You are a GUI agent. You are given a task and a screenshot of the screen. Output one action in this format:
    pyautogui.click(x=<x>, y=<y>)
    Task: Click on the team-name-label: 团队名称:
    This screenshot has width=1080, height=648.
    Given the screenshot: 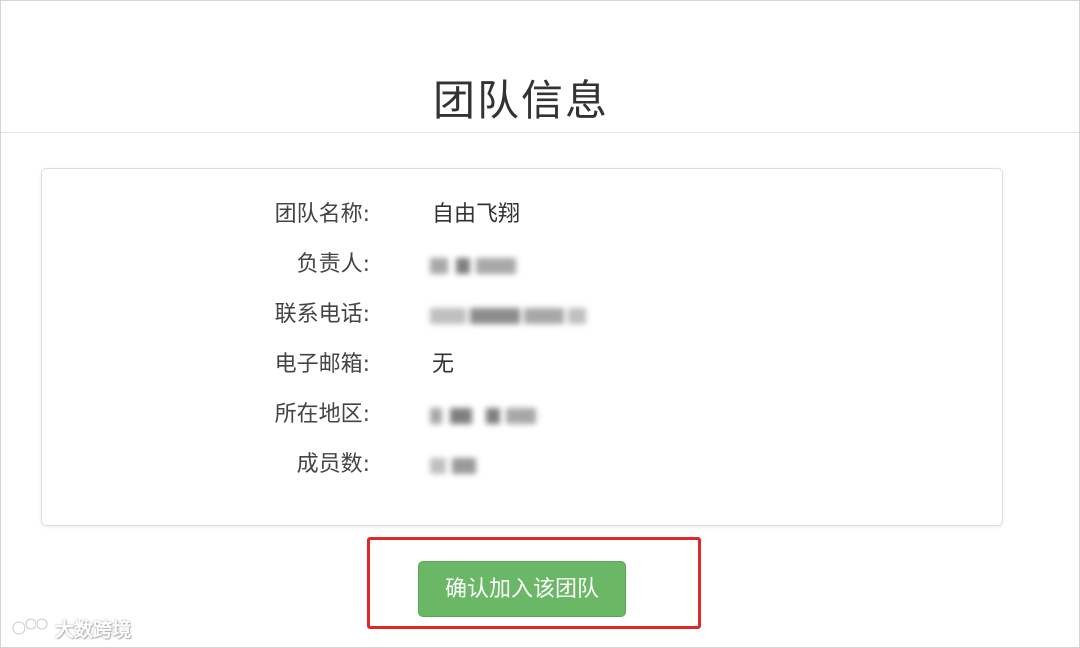 What is the action you would take?
    pyautogui.click(x=322, y=214)
    